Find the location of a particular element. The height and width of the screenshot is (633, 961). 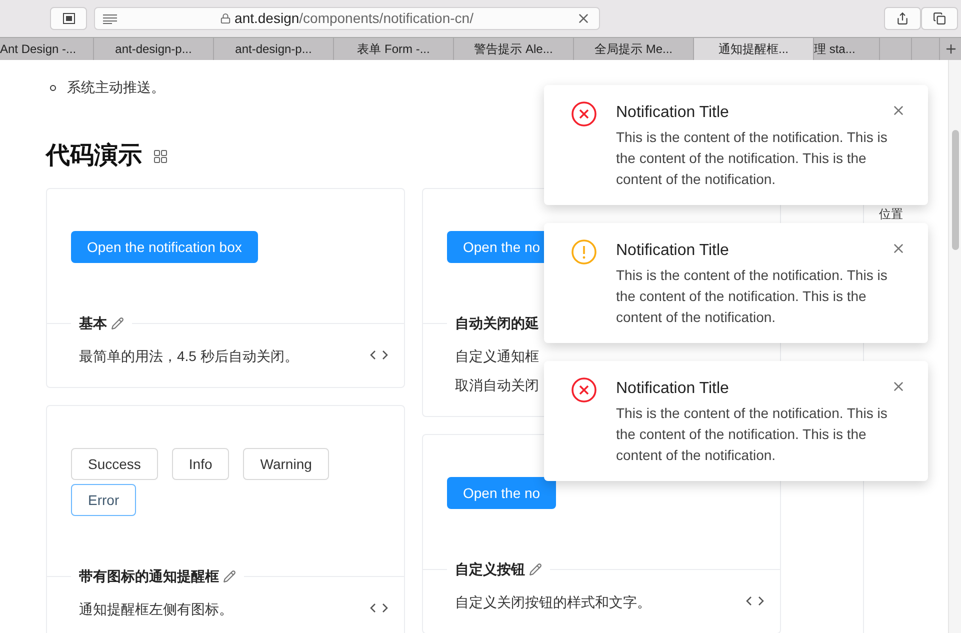

address-bar: ant.design/components/notification-cn/ is located at coordinates (347, 18).